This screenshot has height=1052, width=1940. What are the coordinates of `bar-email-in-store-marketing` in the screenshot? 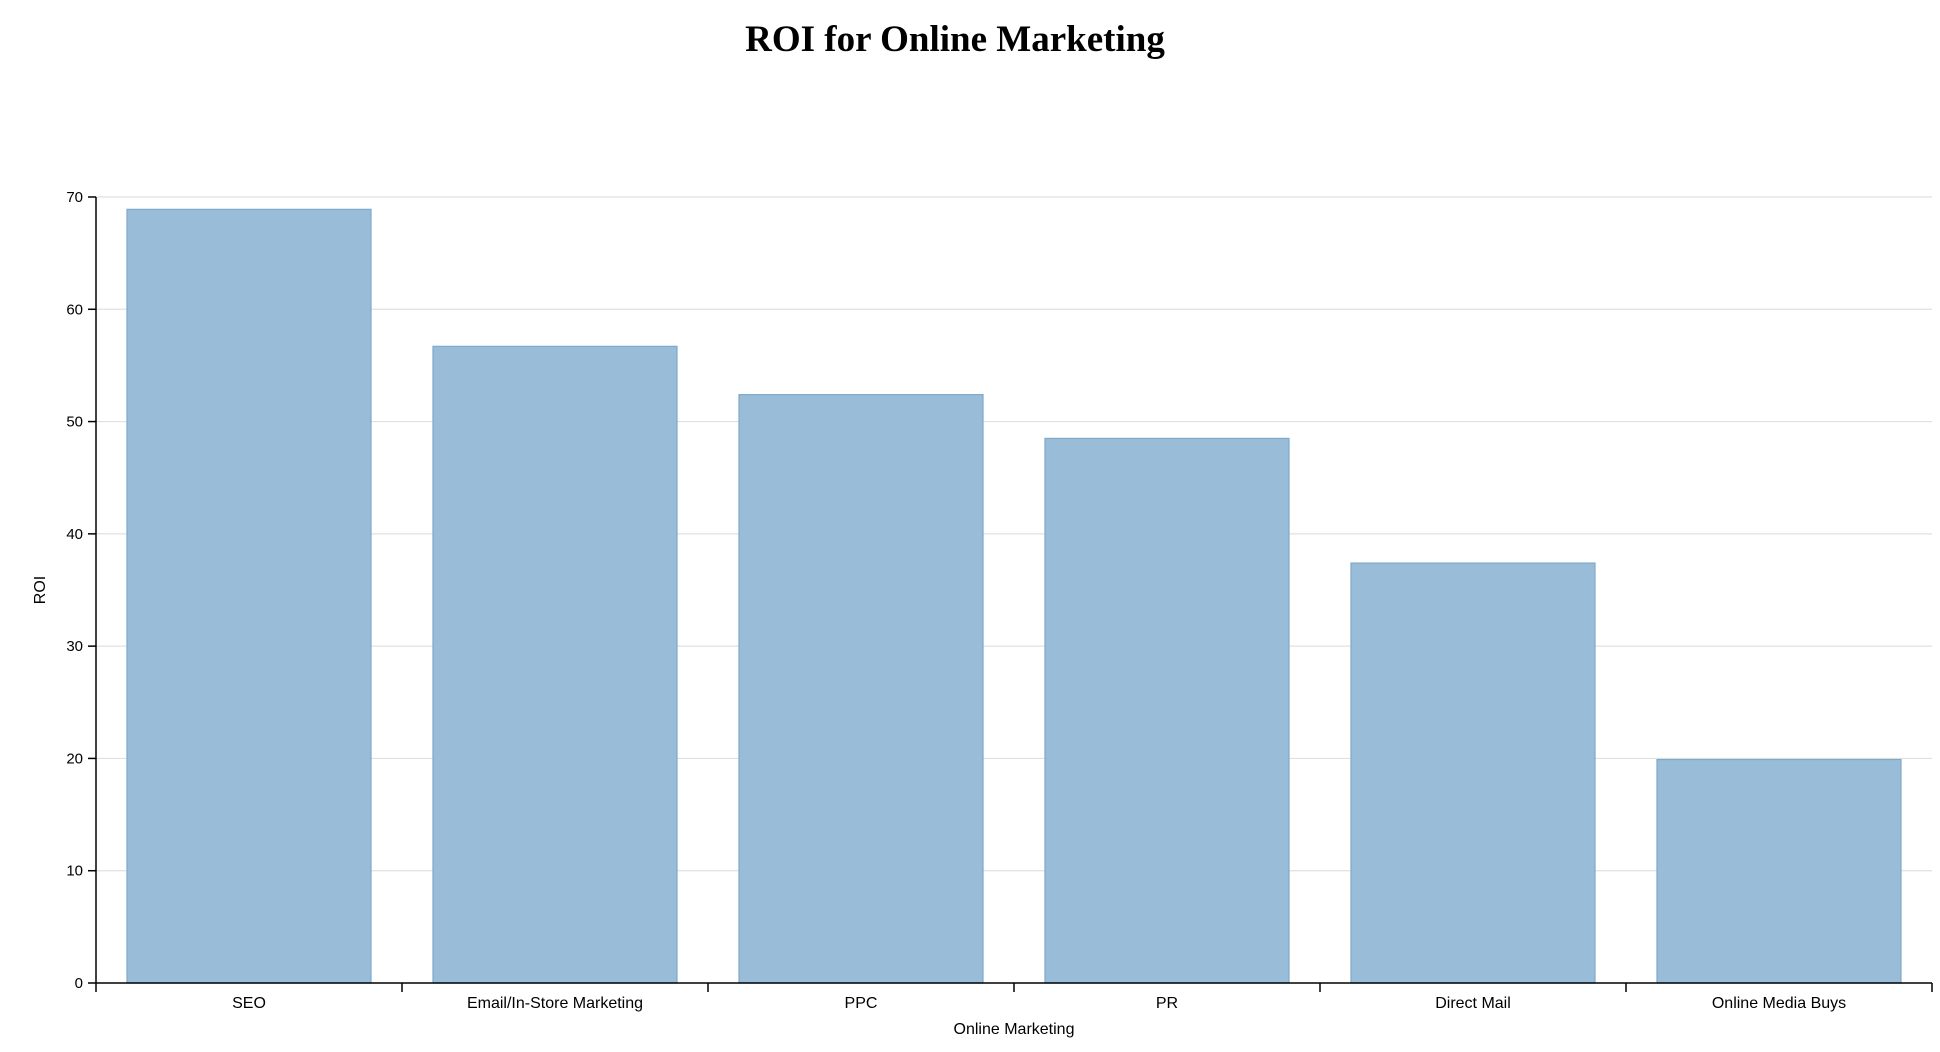 It's located at (555, 664).